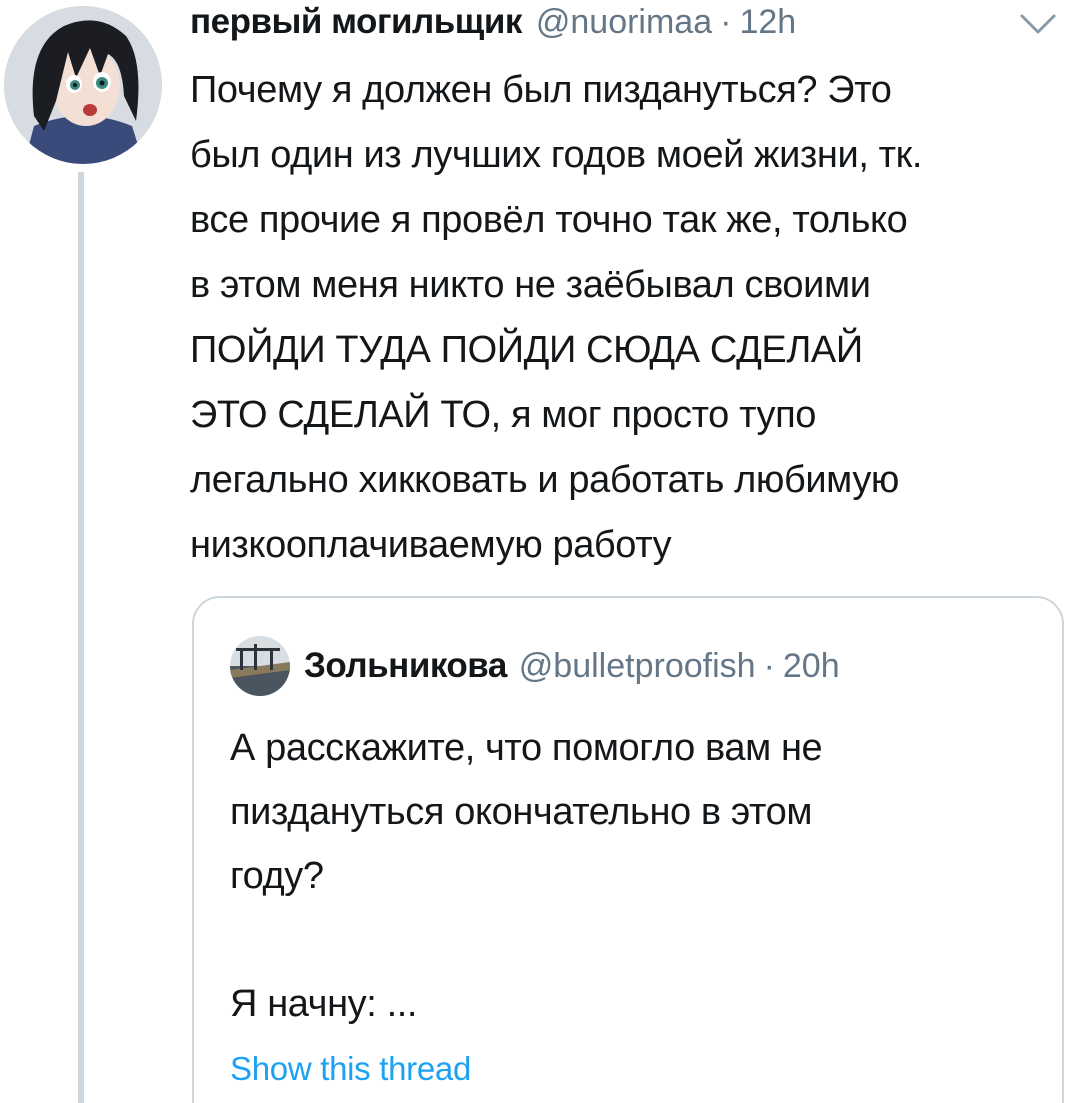  What do you see at coordinates (624, 22) in the screenshot?
I see `author-handle: @nuorimaa` at bounding box center [624, 22].